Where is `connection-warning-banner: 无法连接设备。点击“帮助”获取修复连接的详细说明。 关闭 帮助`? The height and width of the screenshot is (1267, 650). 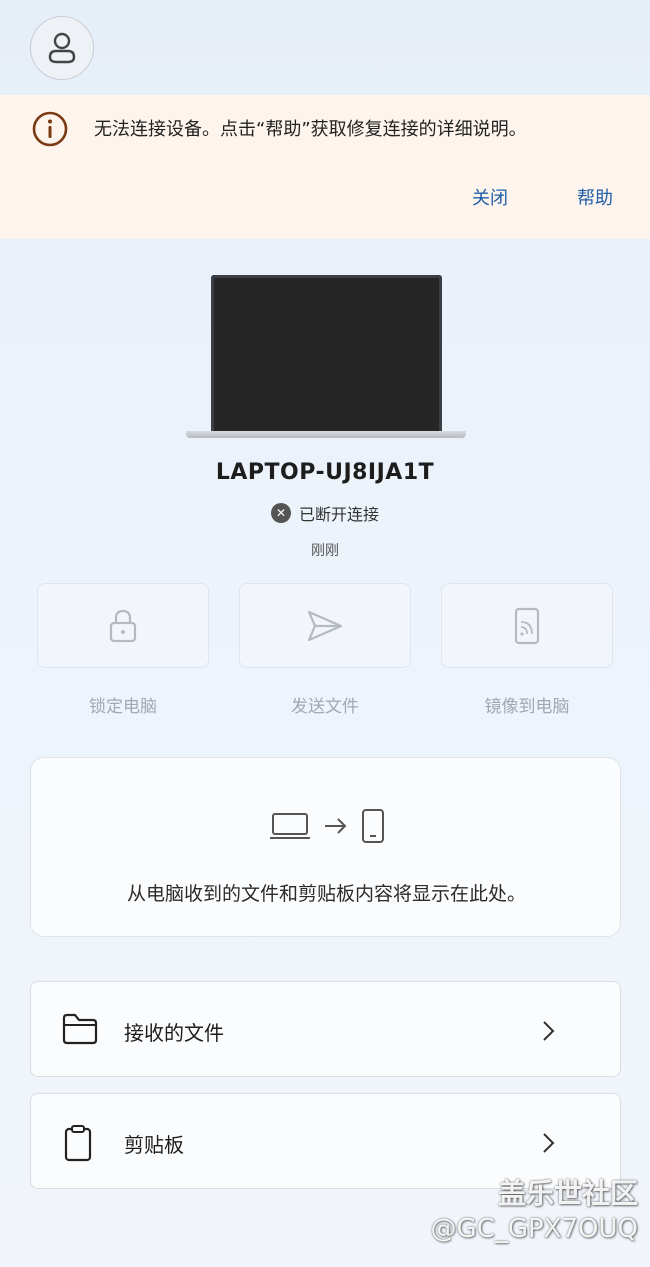 connection-warning-banner: 无法连接设备。点击“帮助”获取修复连接的详细说明。 关闭 帮助 is located at coordinates (325, 167).